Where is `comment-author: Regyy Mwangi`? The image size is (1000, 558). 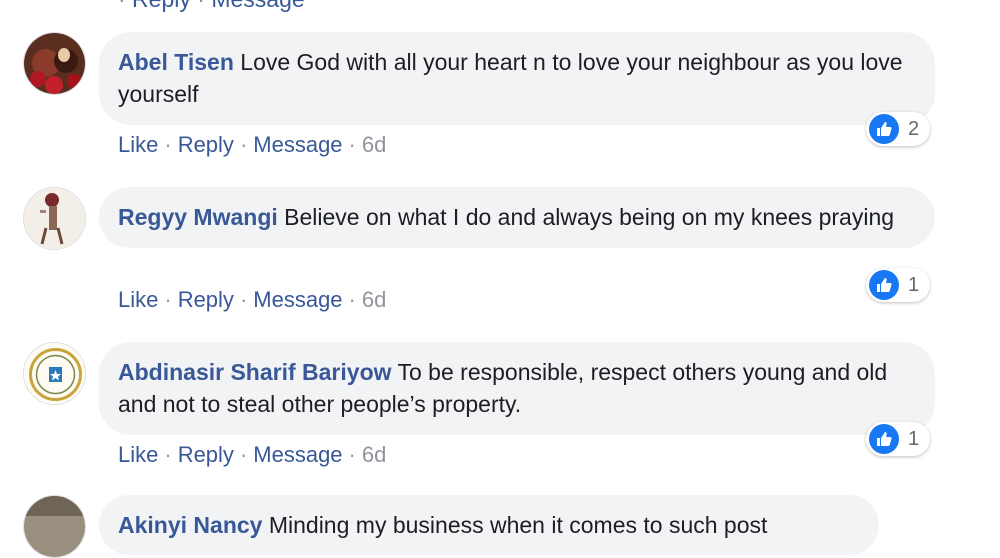 comment-author: Regyy Mwangi is located at coordinates (198, 217).